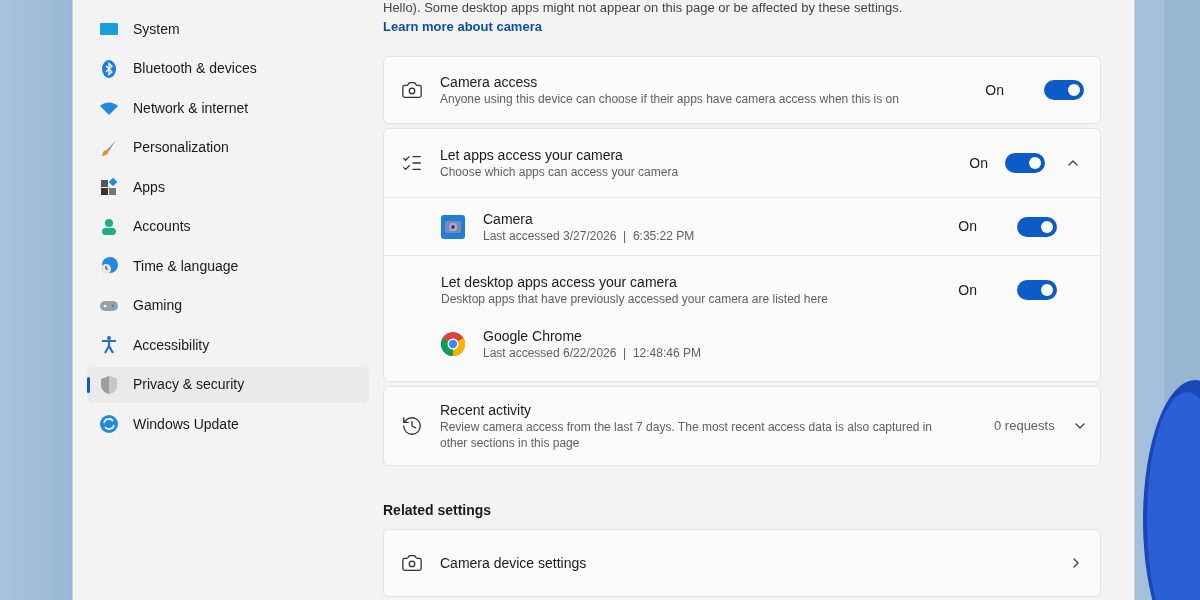 Image resolution: width=1200 pixels, height=600 pixels. Describe the element at coordinates (486, 410) in the screenshot. I see `setting-title: Recent activity` at that location.